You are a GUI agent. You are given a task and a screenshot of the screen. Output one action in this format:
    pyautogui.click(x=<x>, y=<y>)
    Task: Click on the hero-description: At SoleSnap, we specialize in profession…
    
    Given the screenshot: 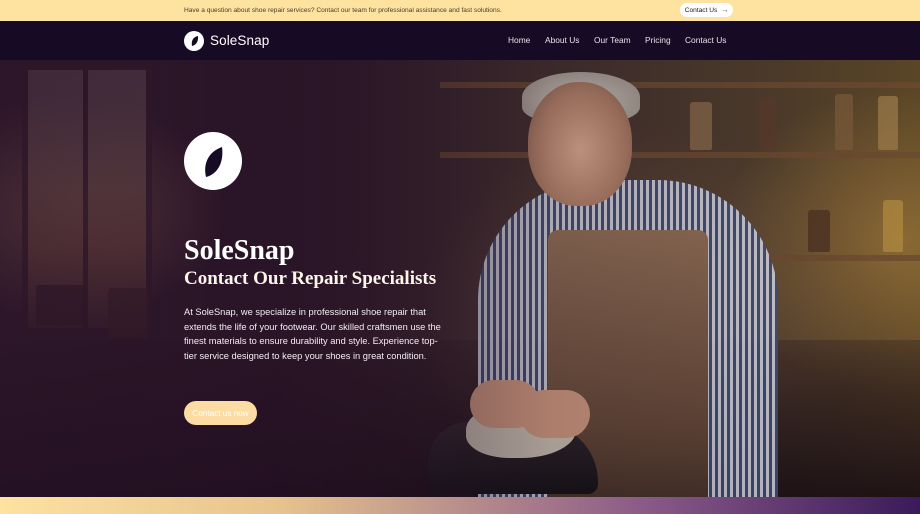 What is the action you would take?
    pyautogui.click(x=312, y=334)
    